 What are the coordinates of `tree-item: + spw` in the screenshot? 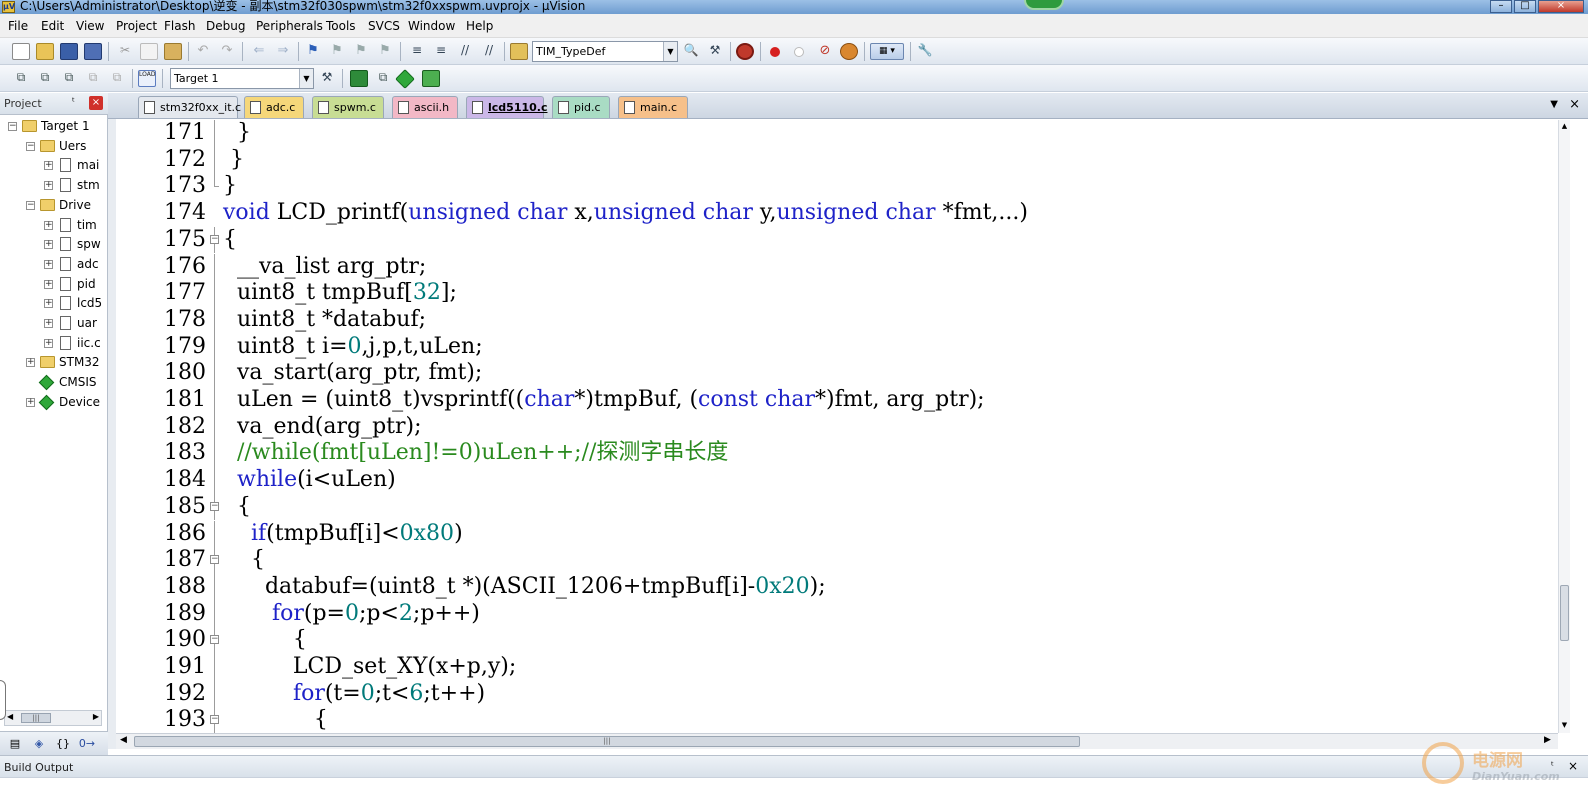 It's located at (53, 244).